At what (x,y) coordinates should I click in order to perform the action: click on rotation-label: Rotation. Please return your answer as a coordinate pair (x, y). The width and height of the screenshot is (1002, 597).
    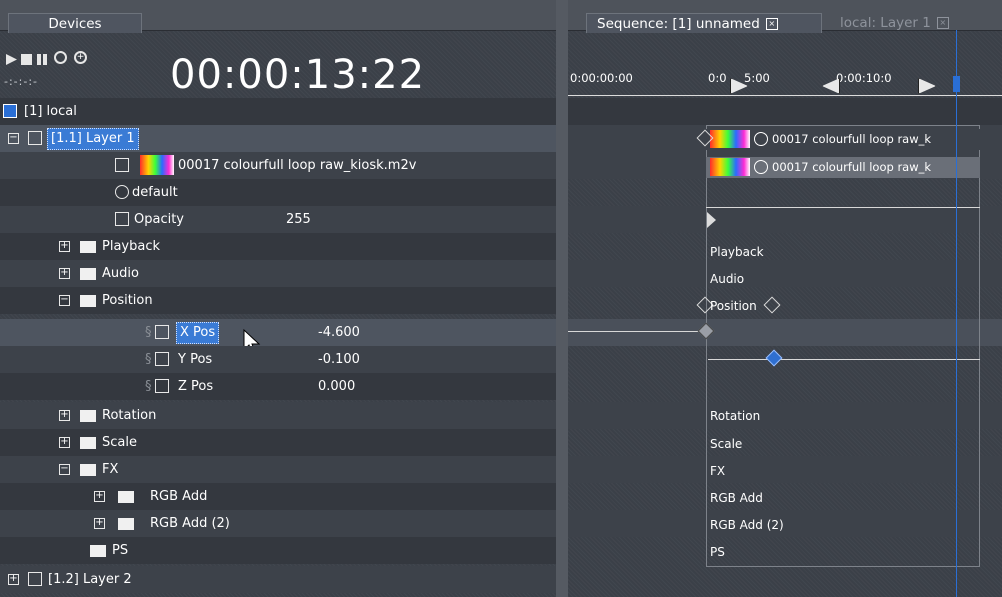
    Looking at the image, I should click on (129, 415).